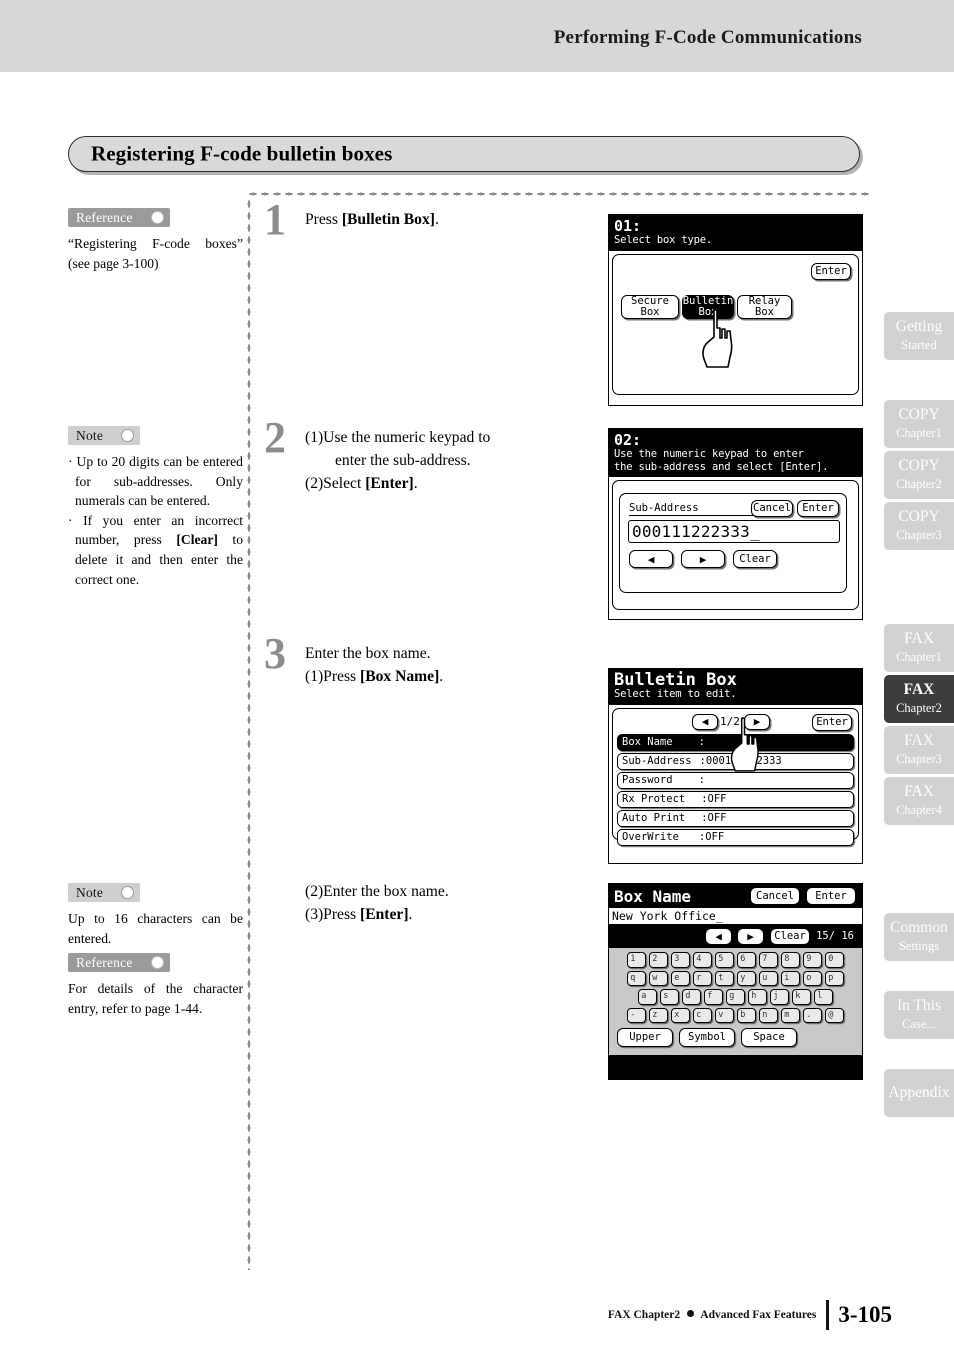  Describe the element at coordinates (768, 978) in the screenshot. I see `key-u: u` at that location.